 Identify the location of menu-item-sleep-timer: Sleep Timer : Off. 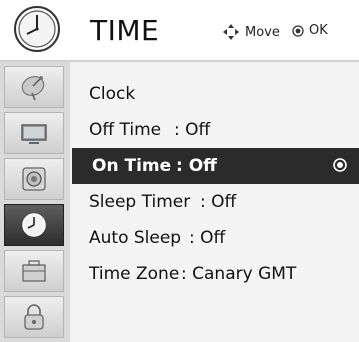
(215, 202).